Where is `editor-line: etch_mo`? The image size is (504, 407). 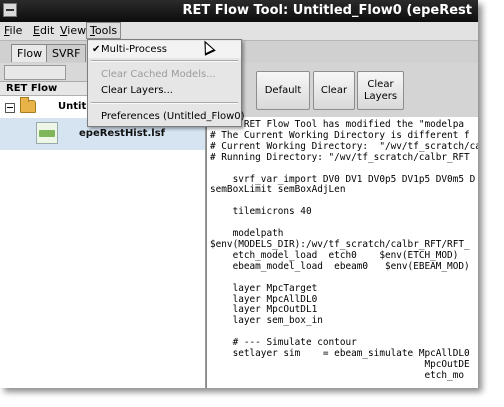 editor-line: etch_mo is located at coordinates (444, 375).